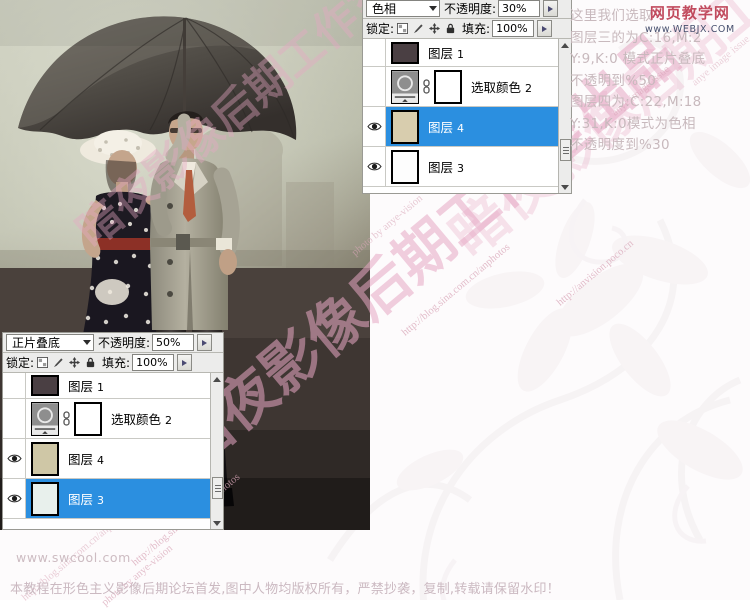 This screenshot has width=750, height=608. I want to click on blend-mode-value-top: 色相, so click(384, 9).